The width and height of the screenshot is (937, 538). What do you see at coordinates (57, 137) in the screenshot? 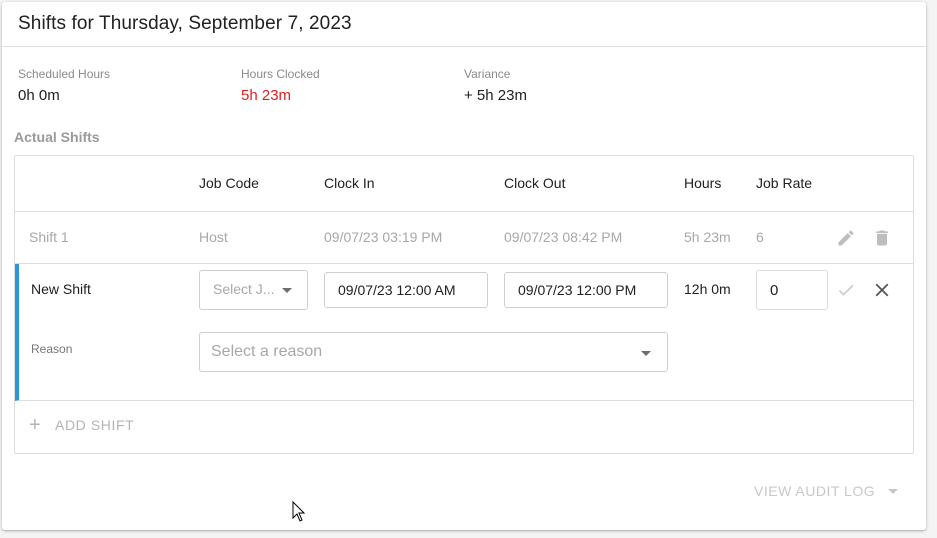
I see `actual-shifts-label: Actual Shifts` at bounding box center [57, 137].